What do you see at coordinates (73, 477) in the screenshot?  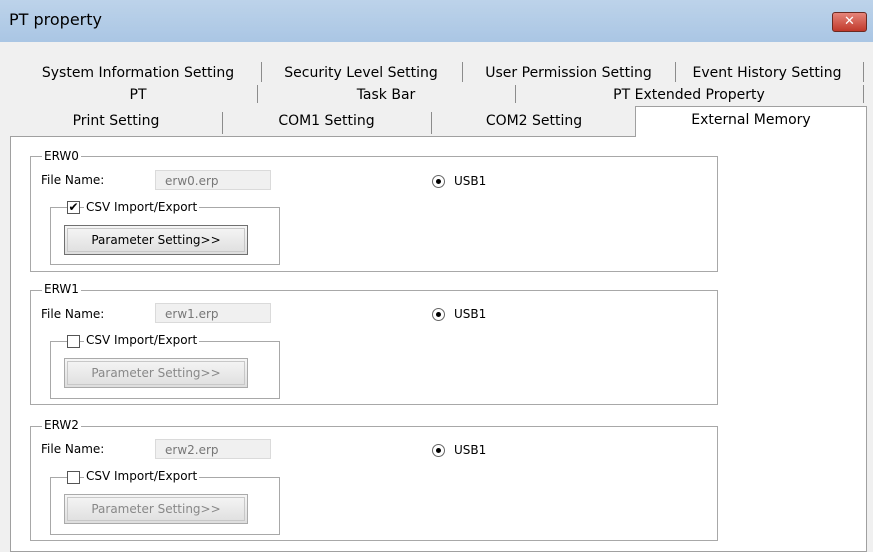 I see `erw2-csv-checkbox` at bounding box center [73, 477].